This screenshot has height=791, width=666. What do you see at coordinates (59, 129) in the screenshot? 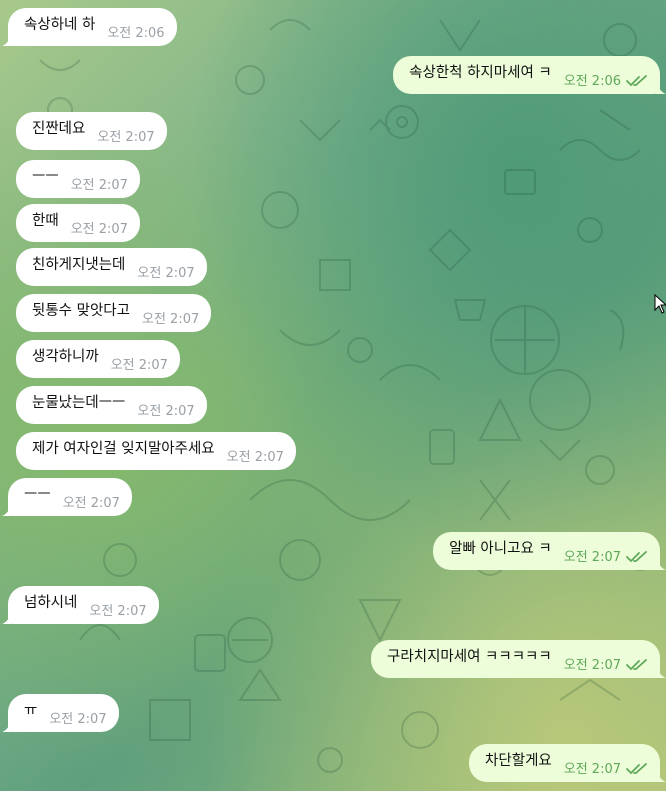
I see `message-text: 진짠데요` at bounding box center [59, 129].